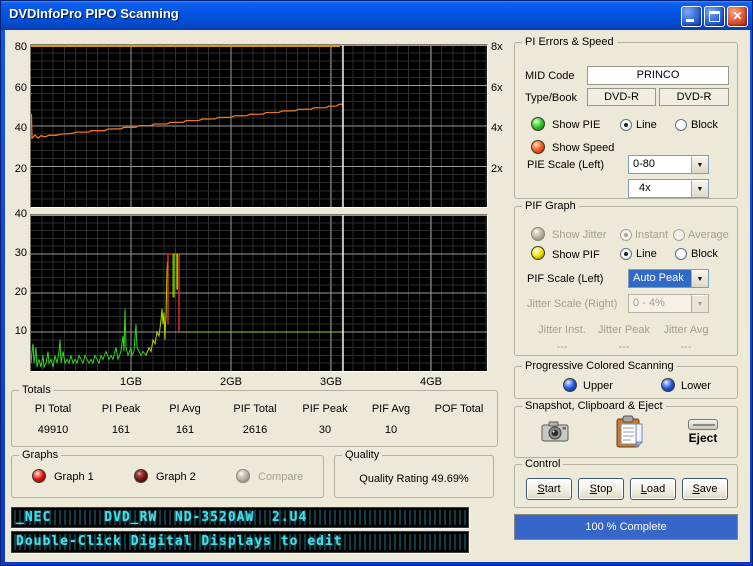 Image resolution: width=753 pixels, height=566 pixels. Describe the element at coordinates (704, 254) in the screenshot. I see `pif-block-label: Block` at that location.